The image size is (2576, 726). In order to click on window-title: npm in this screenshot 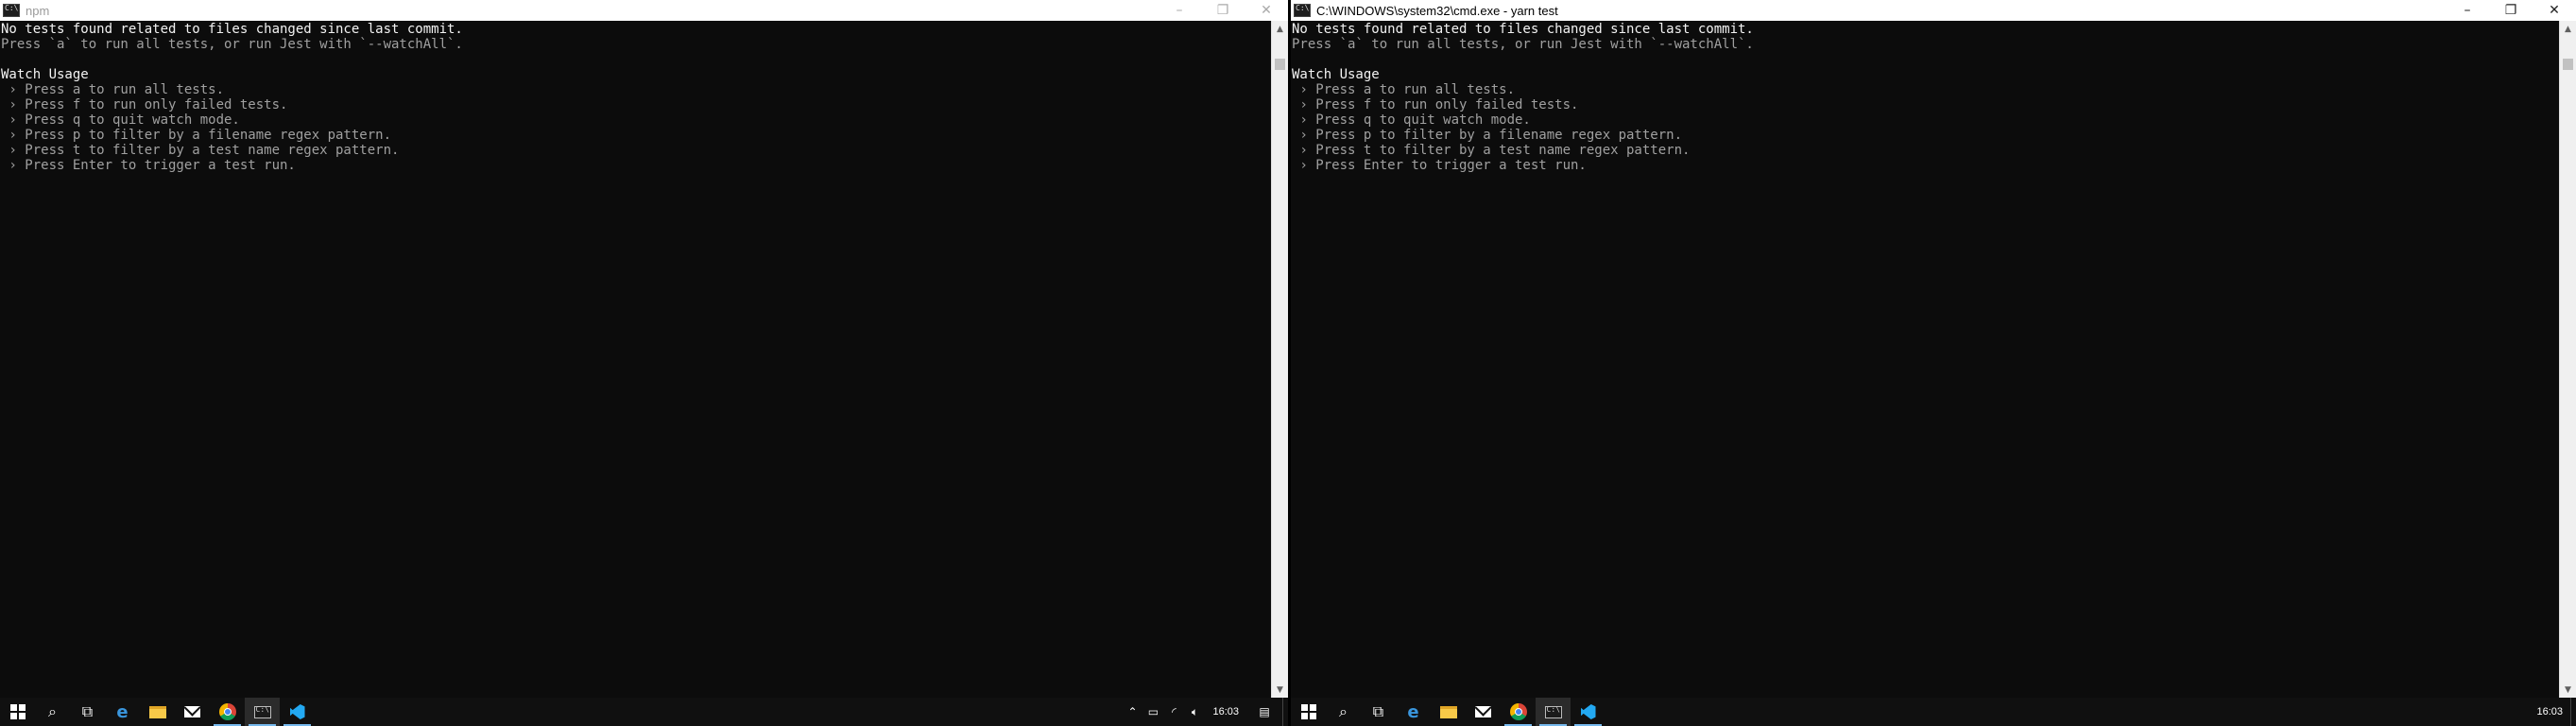, I will do `click(38, 10)`.